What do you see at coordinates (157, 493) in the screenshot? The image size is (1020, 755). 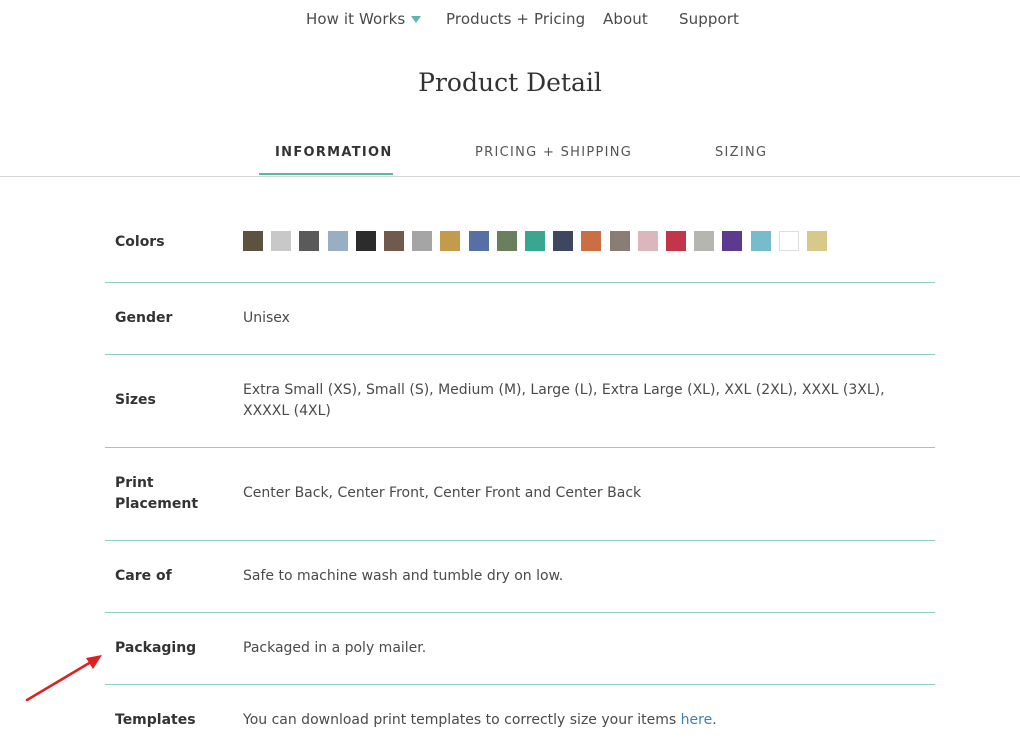 I see `print-placement-label: Print Placement` at bounding box center [157, 493].